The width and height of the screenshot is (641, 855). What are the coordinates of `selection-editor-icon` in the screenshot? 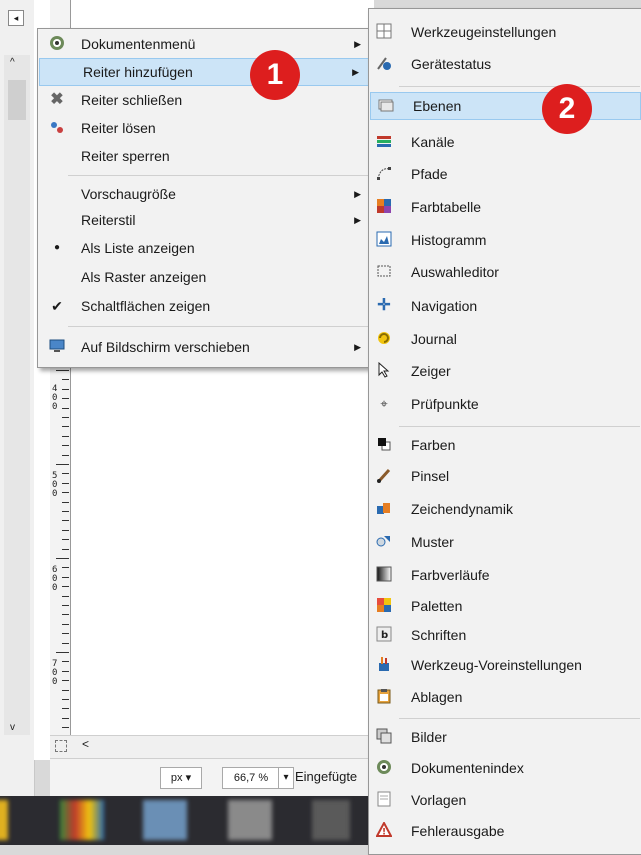 It's located at (384, 272).